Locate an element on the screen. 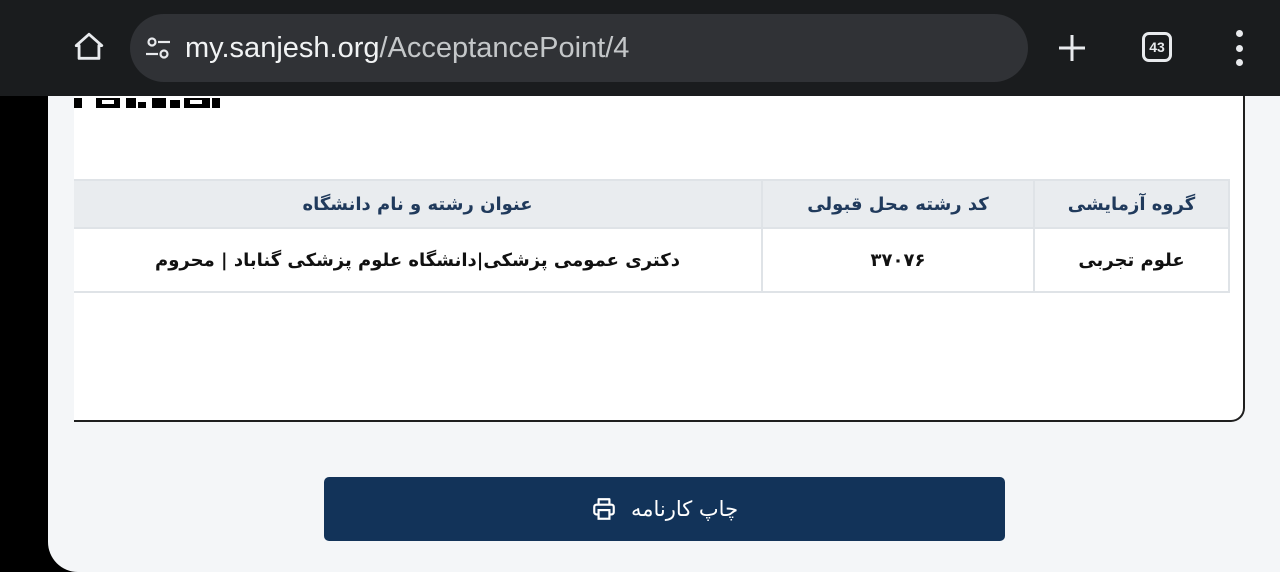 Image resolution: width=1280 pixels, height=572 pixels. plus-icon is located at coordinates (1072, 48).